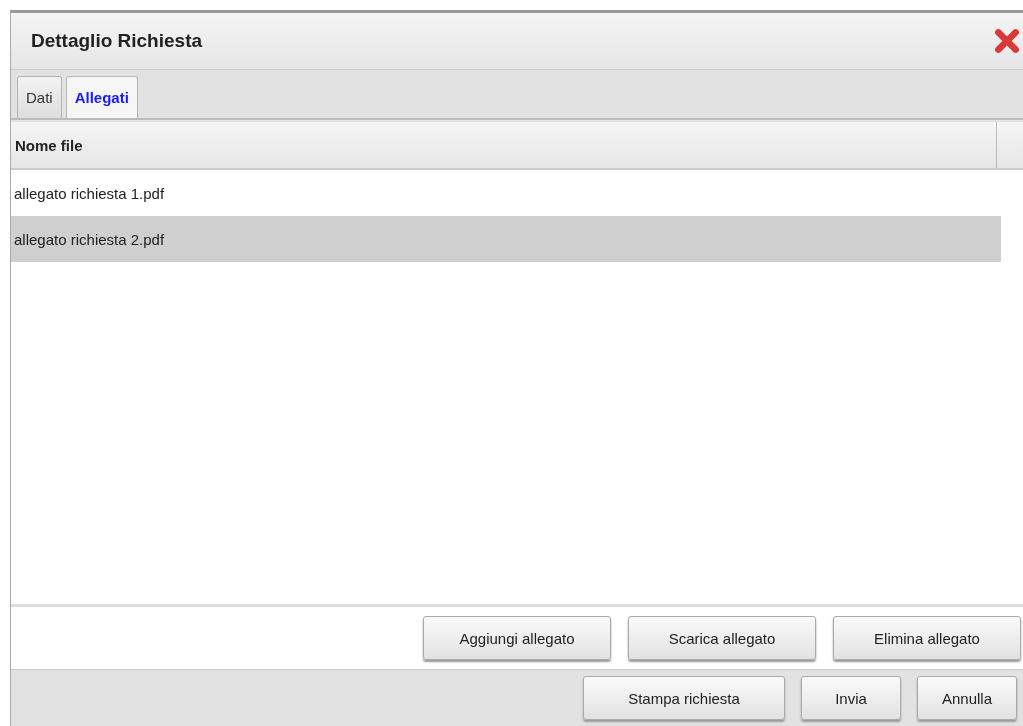 This screenshot has height=726, width=1023. I want to click on attachment-button: Aggiungi allegato, so click(517, 638).